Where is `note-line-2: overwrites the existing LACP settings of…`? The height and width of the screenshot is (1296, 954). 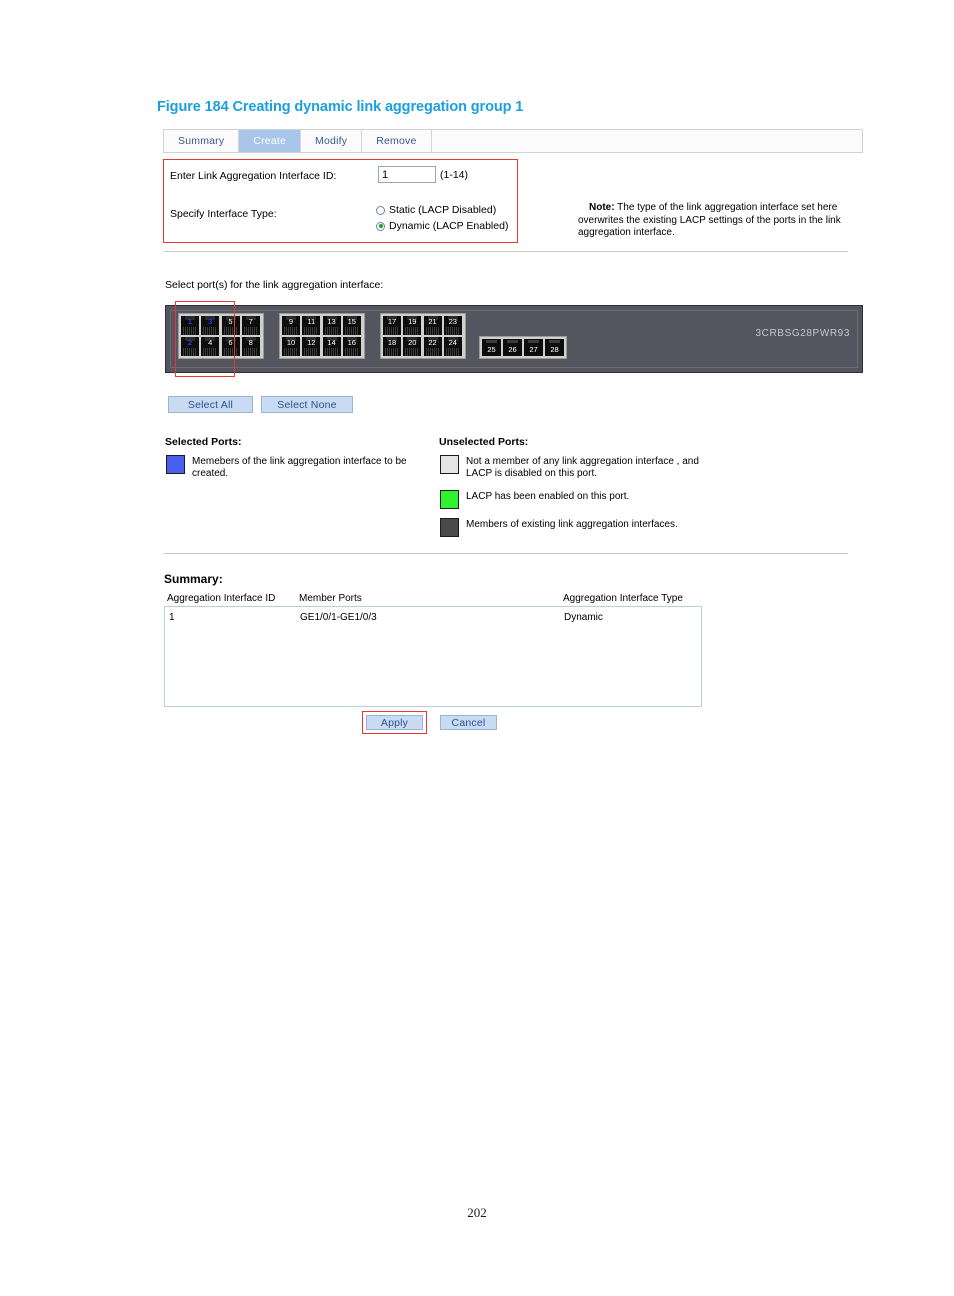 note-line-2: overwrites the existing LACP settings of… is located at coordinates (700, 220).